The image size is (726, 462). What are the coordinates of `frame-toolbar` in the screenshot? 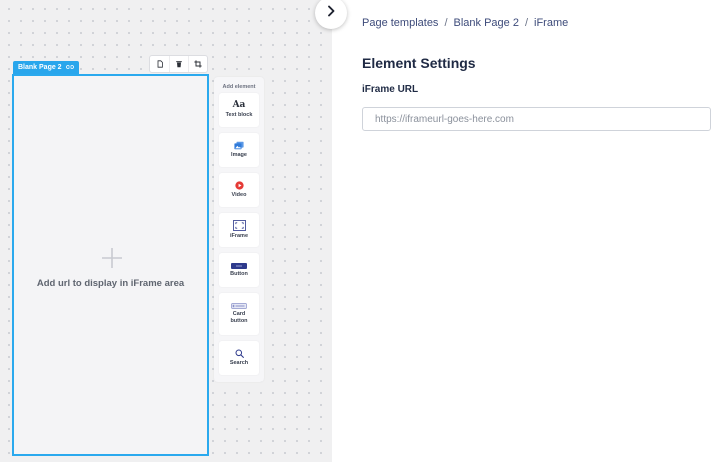 It's located at (178, 64).